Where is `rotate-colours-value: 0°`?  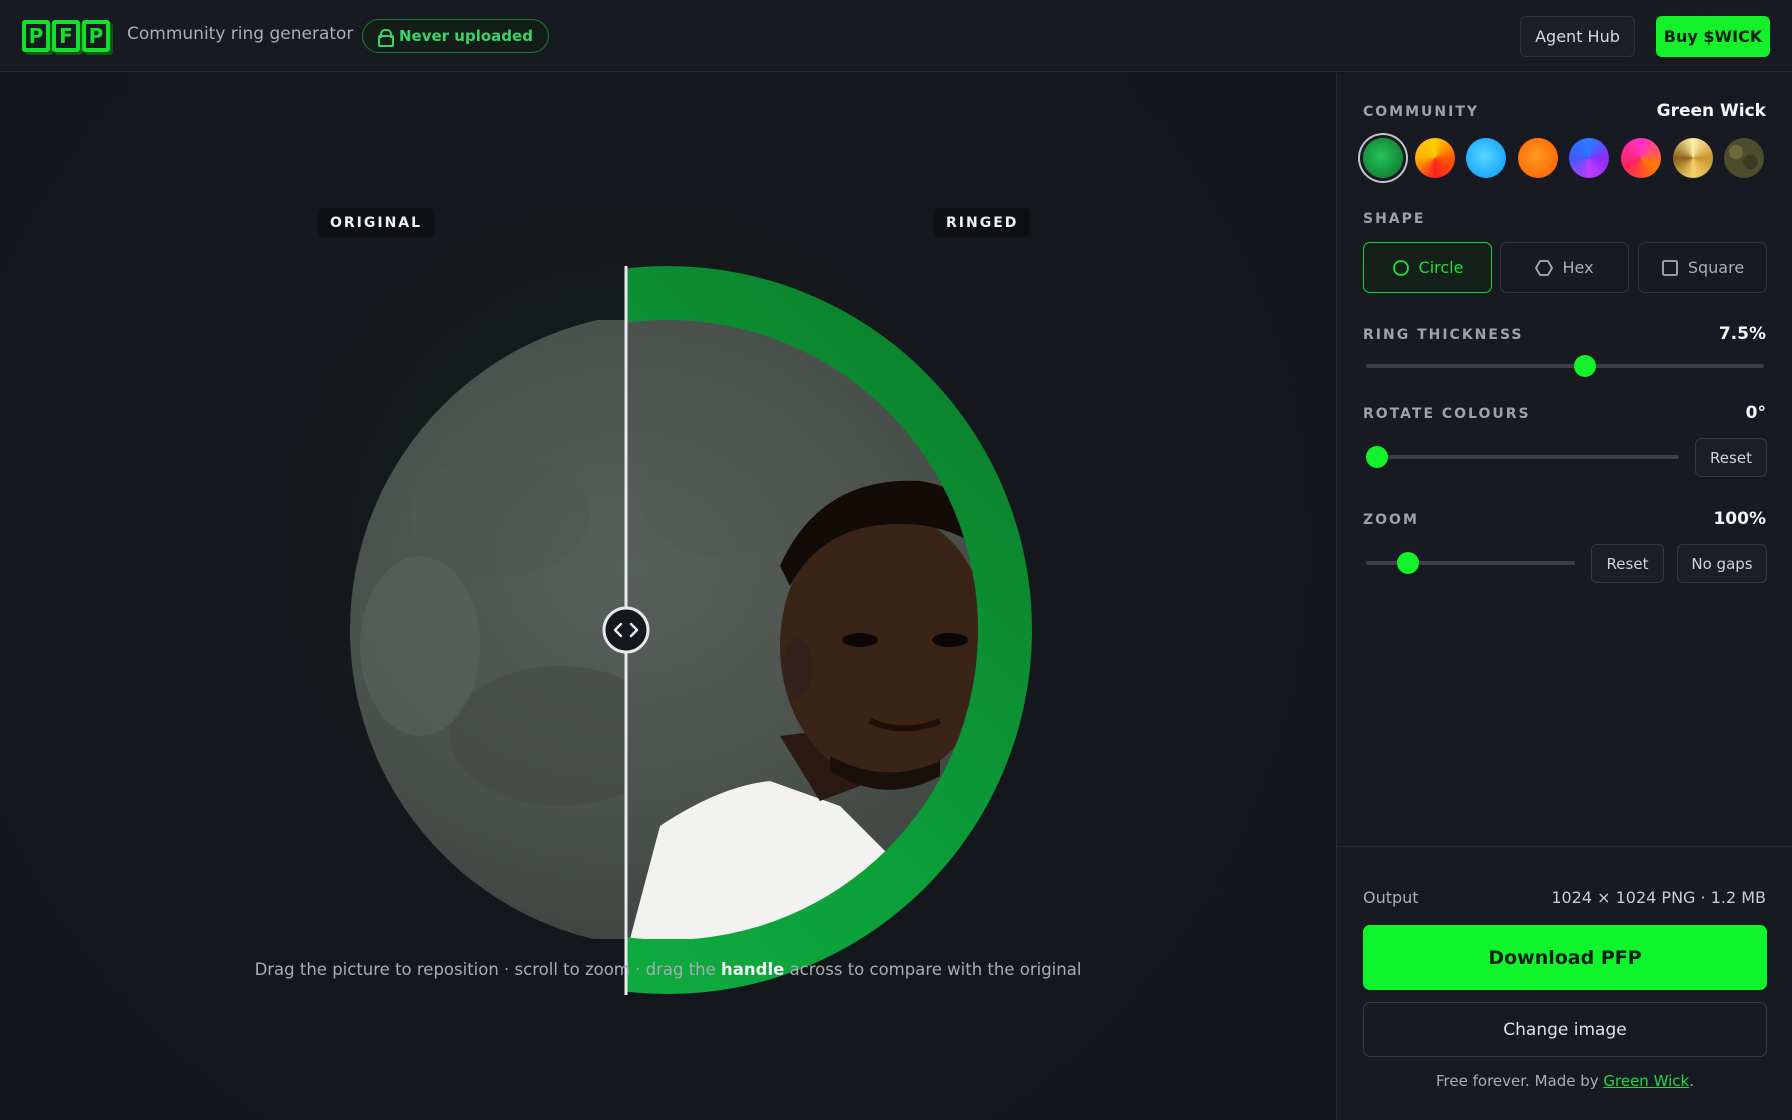 rotate-colours-value: 0° is located at coordinates (1755, 413).